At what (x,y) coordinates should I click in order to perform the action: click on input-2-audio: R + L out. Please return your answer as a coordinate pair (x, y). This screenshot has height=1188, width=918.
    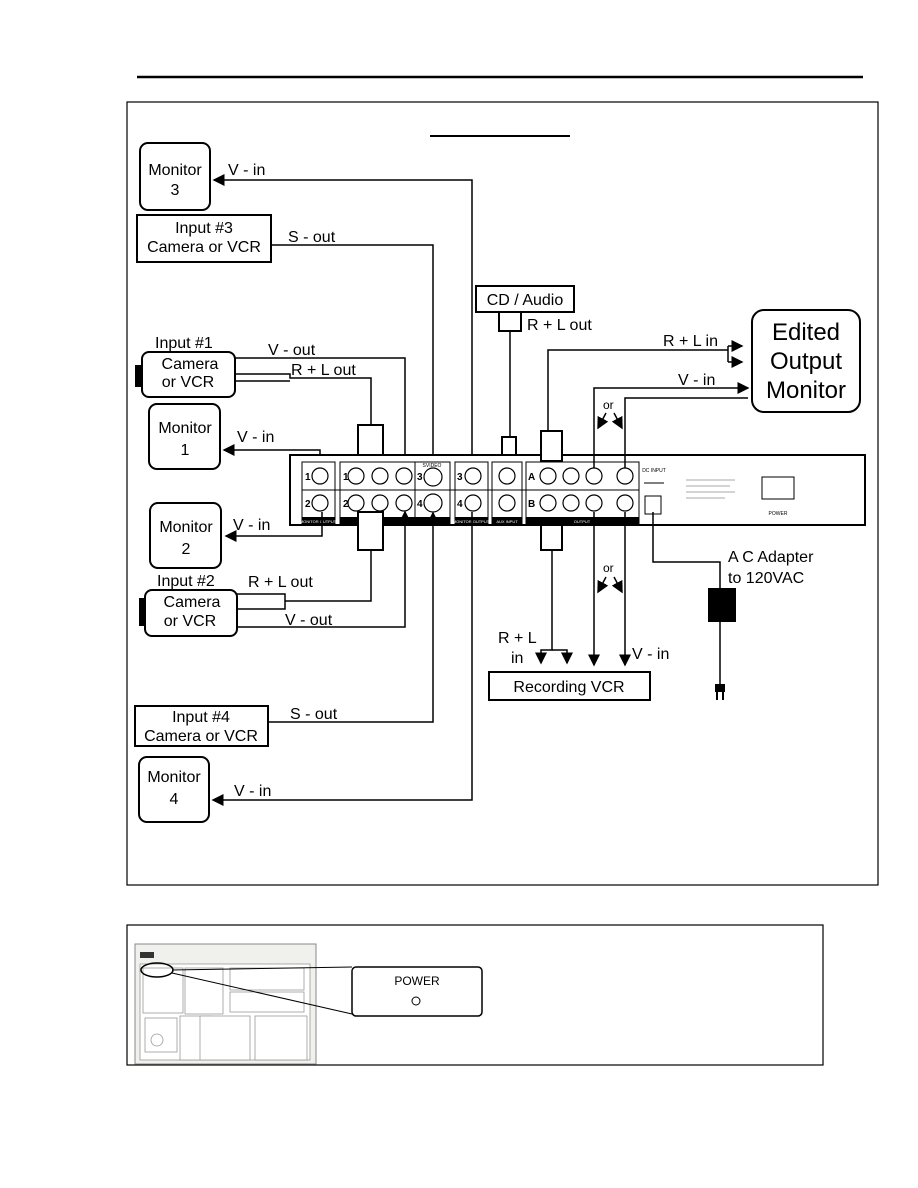
    Looking at the image, I should click on (280, 582).